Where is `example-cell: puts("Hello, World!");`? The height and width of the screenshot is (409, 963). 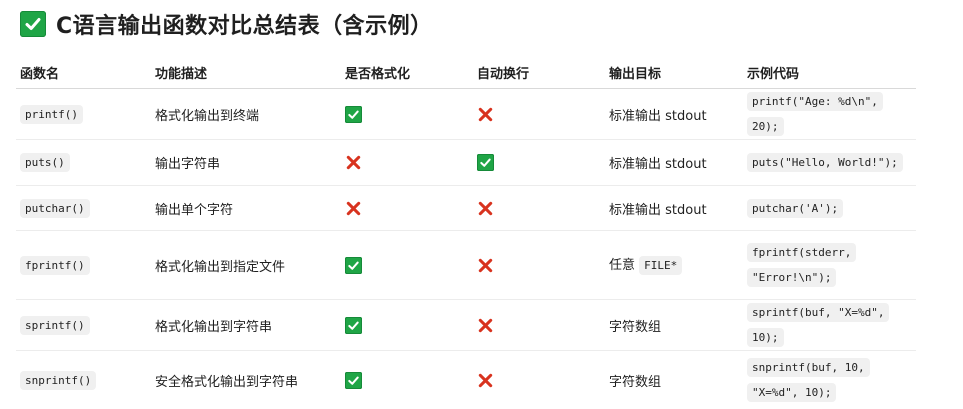 example-cell: puts("Hello, World!"); is located at coordinates (829, 163).